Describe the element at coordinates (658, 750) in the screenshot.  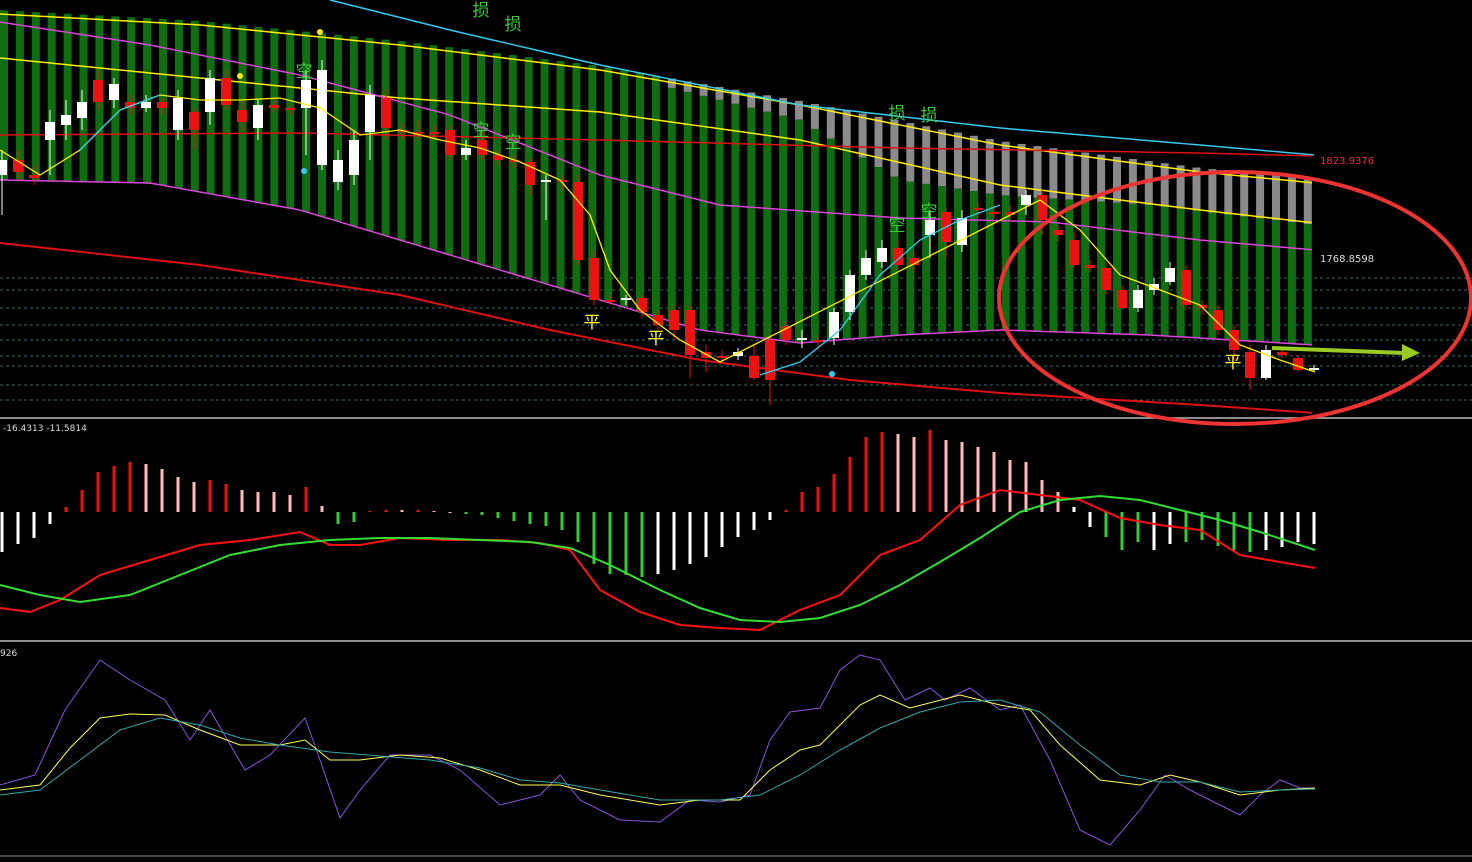
I see `osc-slow-line` at that location.